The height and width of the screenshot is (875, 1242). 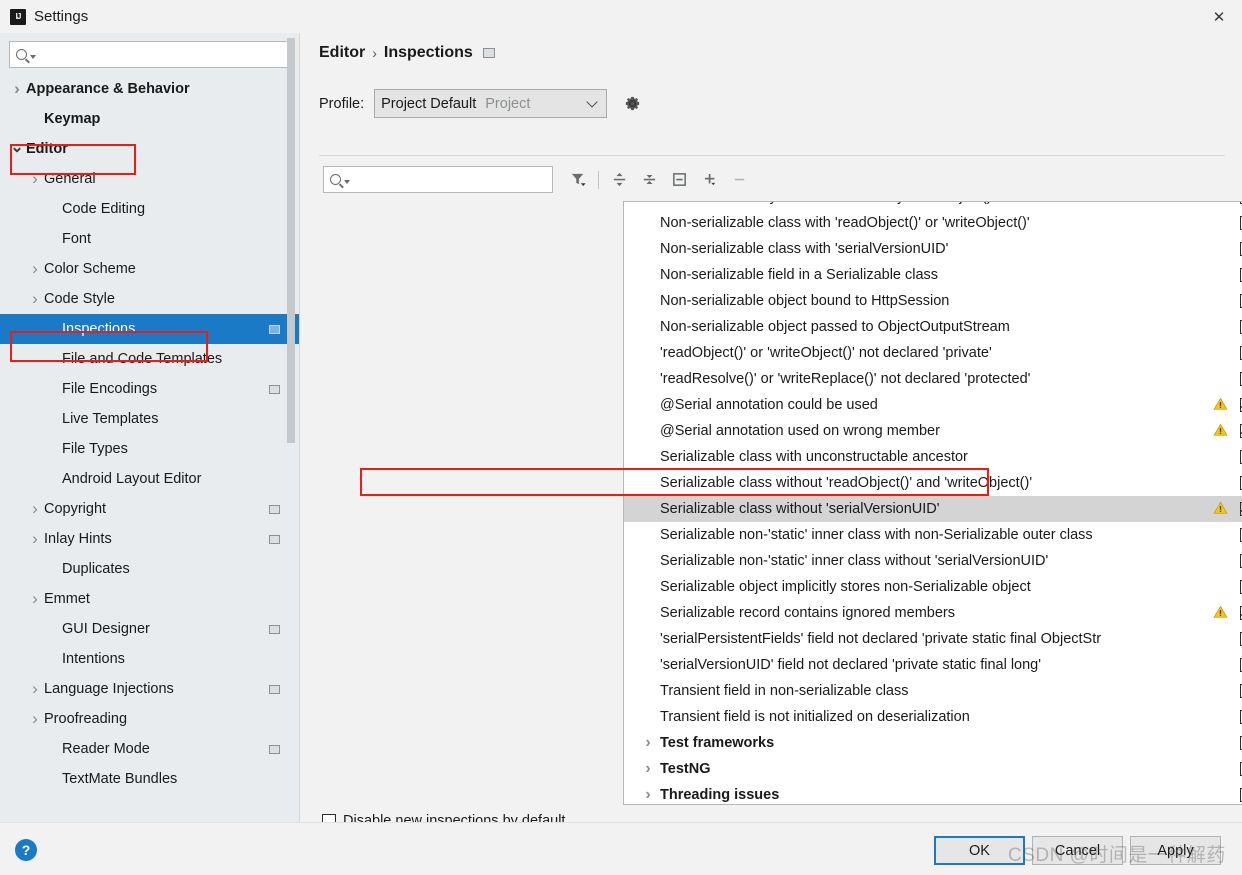 I want to click on inspection-group-row: › TestNG, so click(x=933, y=769).